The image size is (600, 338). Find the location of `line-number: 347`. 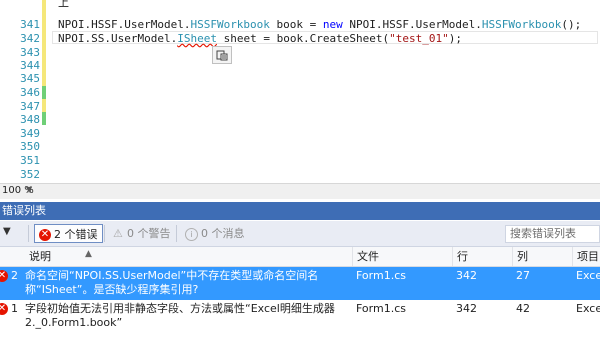

line-number: 347 is located at coordinates (30, 106).